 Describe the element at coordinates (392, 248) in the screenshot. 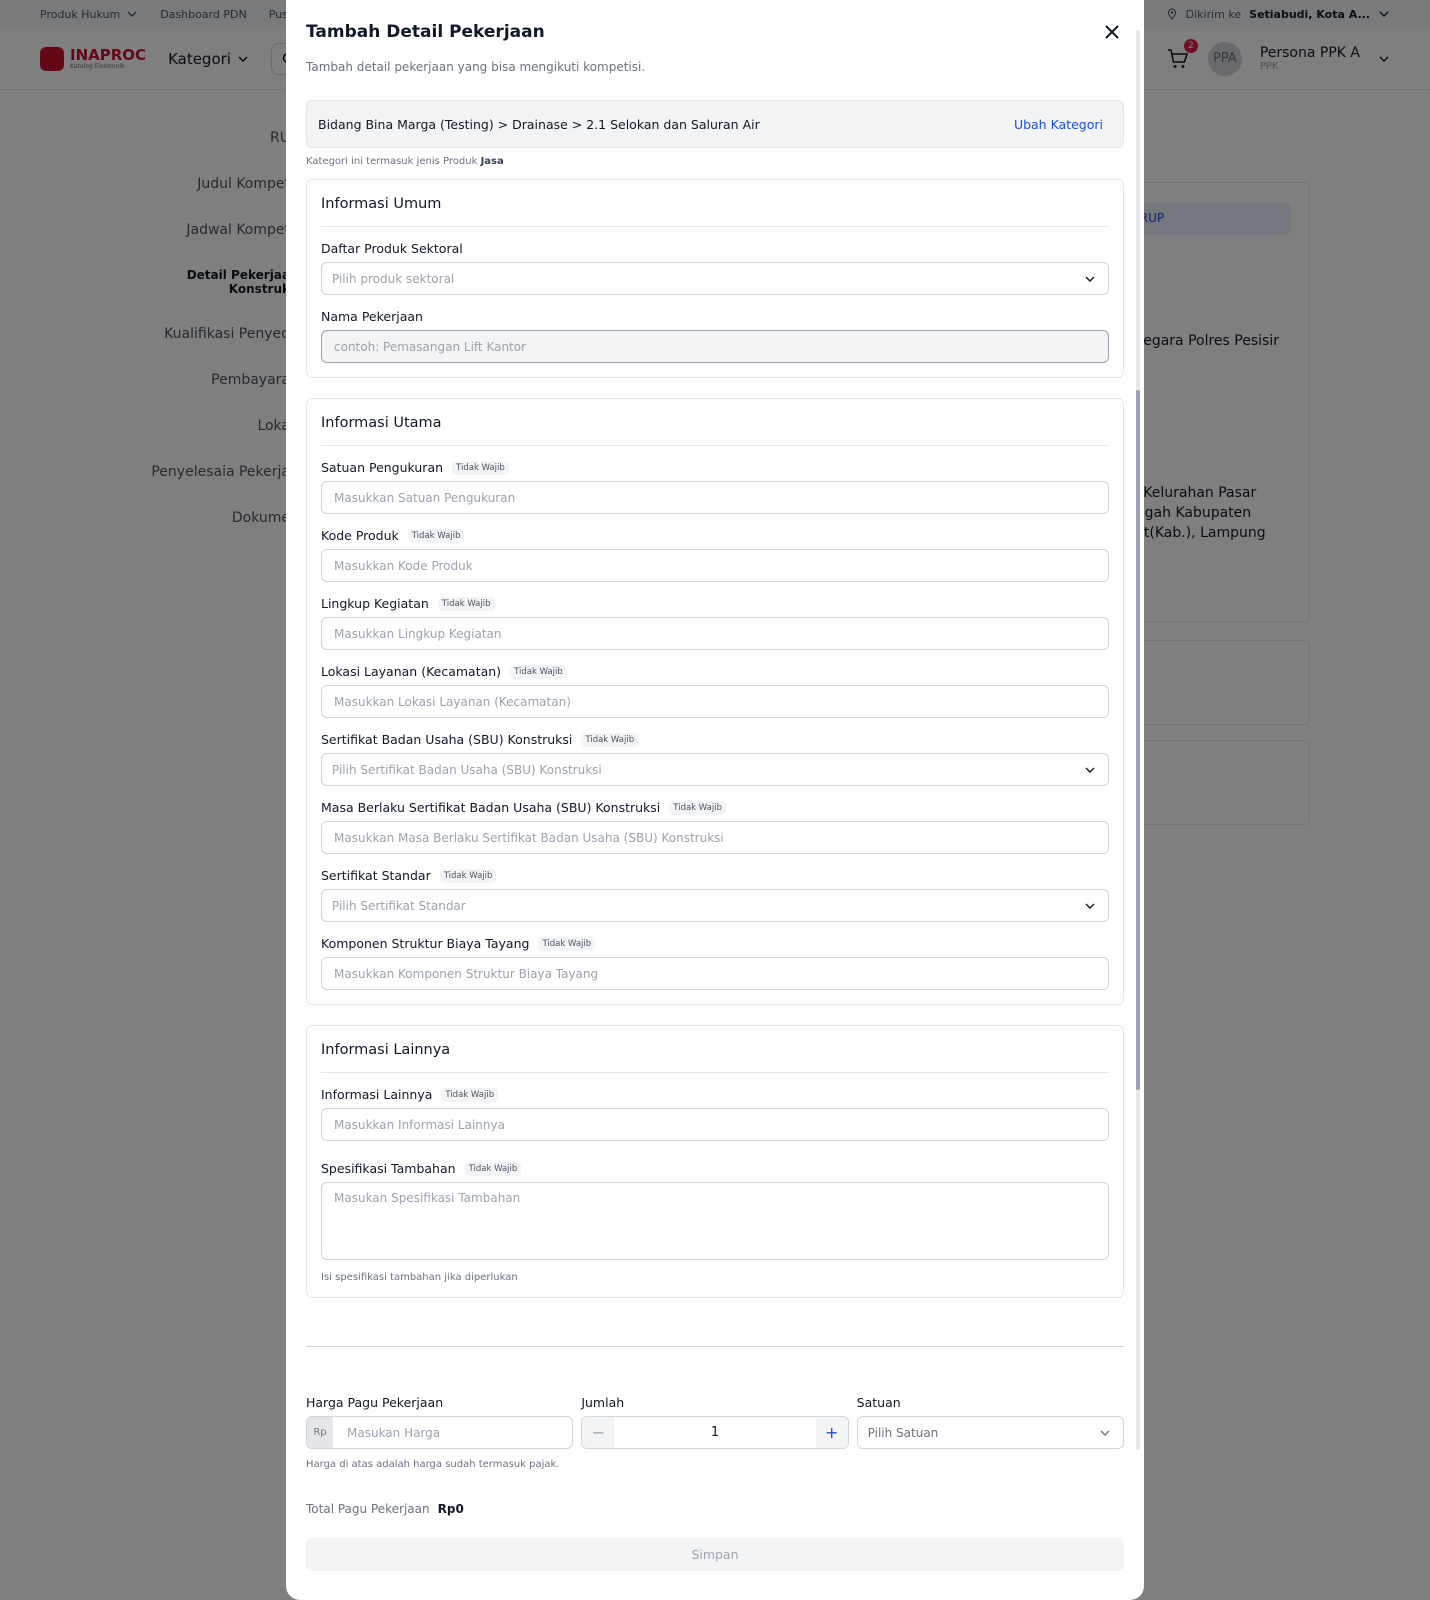

I see `field-label: Daftar Produk Sektoral` at that location.